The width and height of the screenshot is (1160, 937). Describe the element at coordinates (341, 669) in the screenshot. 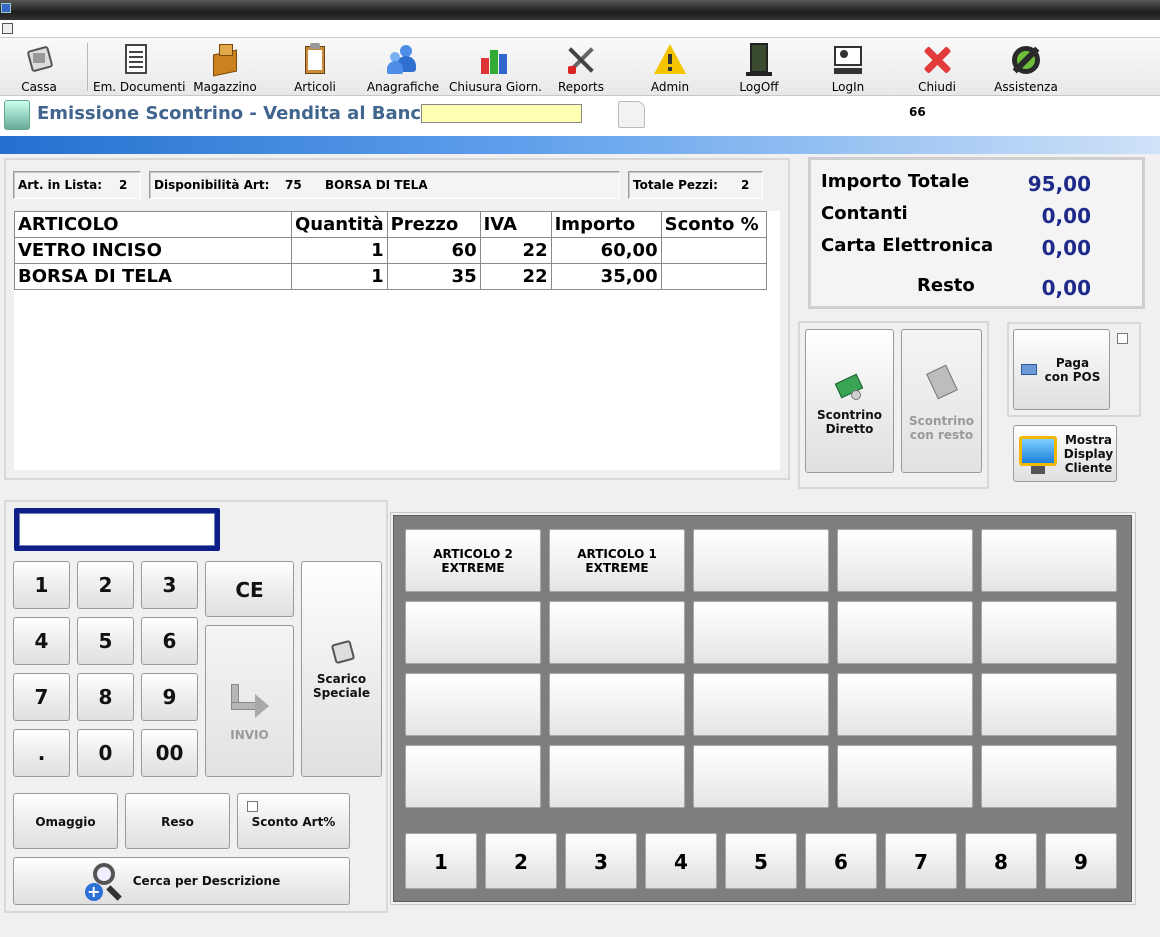

I see `scarico-speciale-button: Scarico Speciale` at that location.